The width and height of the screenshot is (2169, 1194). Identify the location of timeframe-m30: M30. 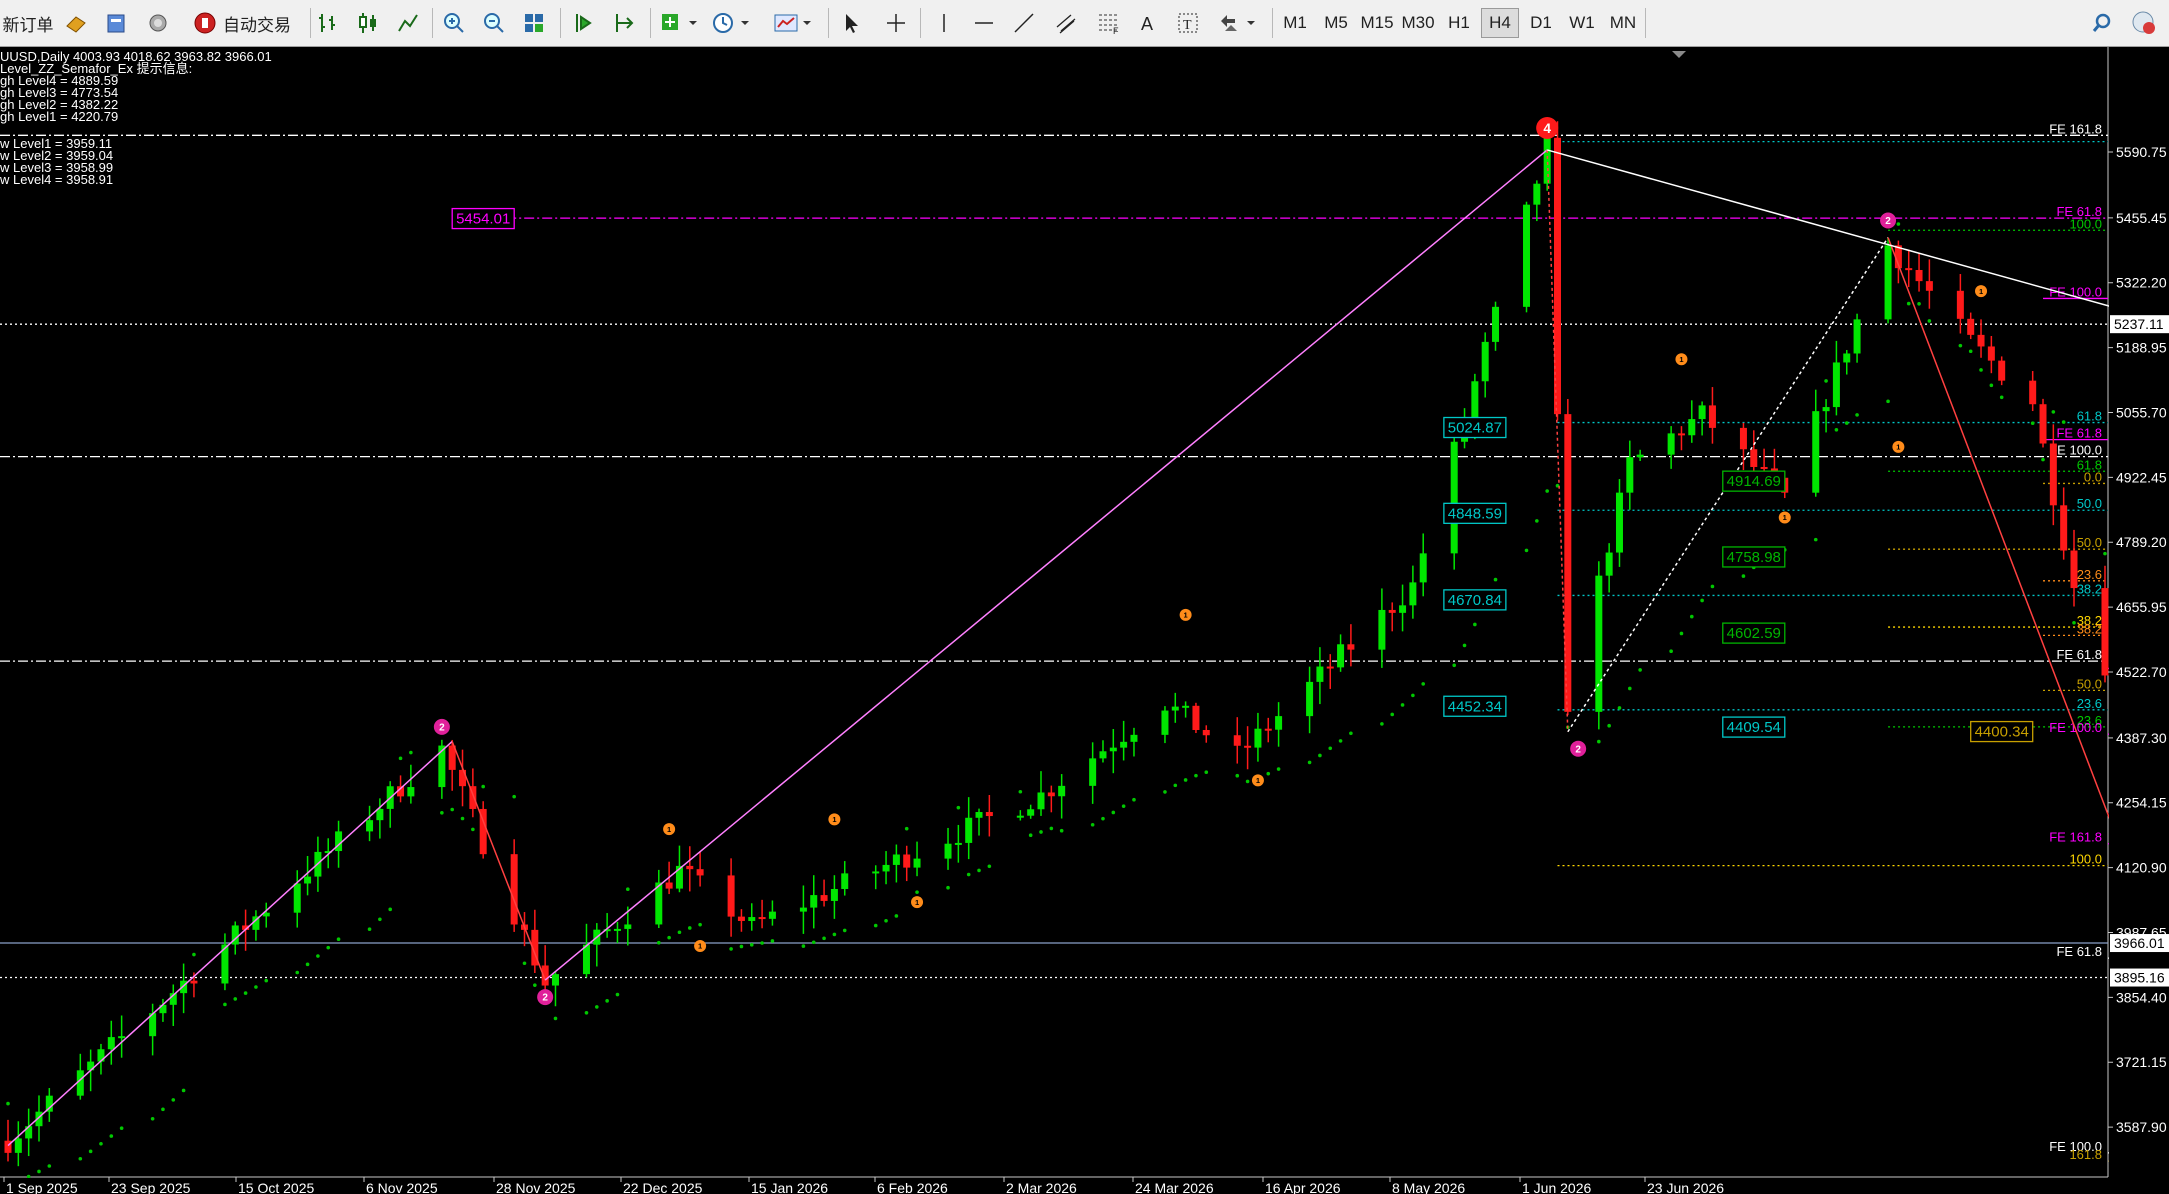
(1418, 23).